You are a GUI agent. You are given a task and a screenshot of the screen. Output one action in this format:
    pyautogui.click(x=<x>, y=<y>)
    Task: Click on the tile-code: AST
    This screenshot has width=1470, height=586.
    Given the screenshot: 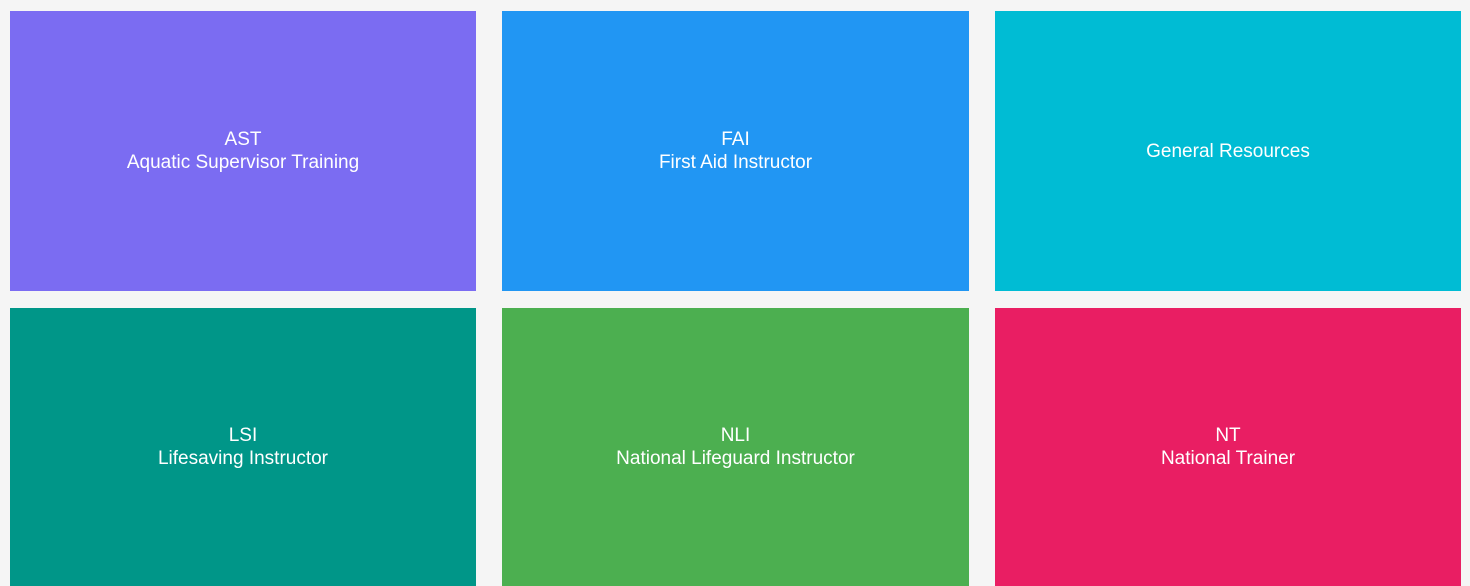 What is the action you would take?
    pyautogui.click(x=243, y=139)
    